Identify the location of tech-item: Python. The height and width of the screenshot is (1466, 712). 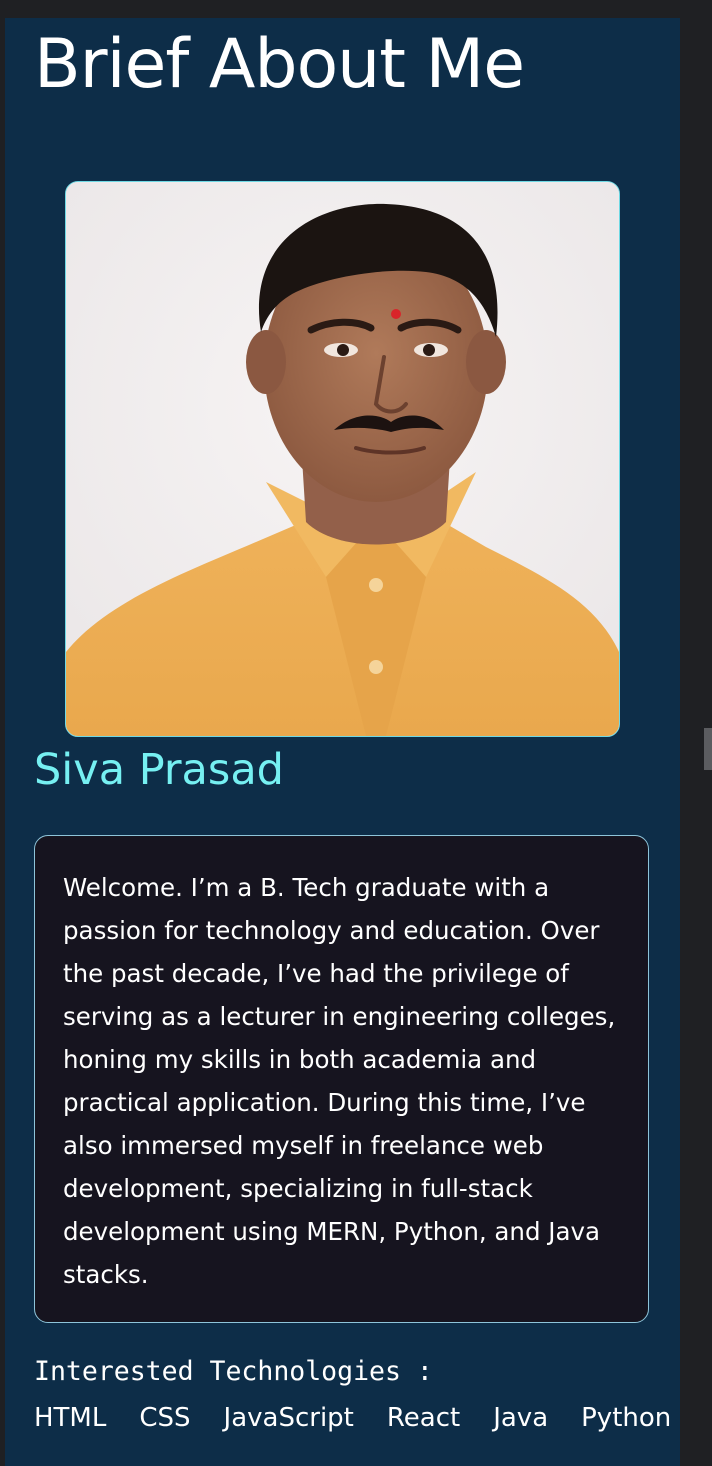
(626, 1418).